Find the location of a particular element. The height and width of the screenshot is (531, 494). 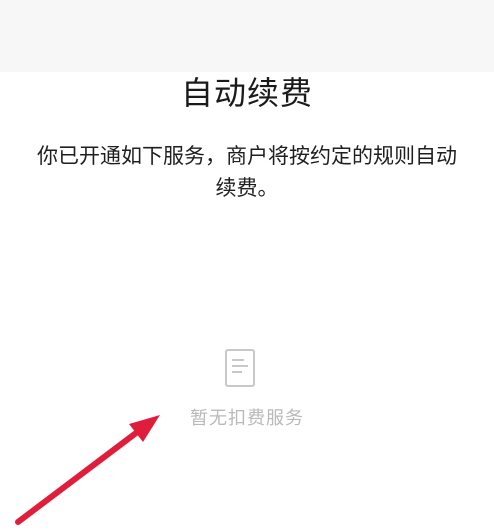

page-title: 自动续费 is located at coordinates (246, 93).